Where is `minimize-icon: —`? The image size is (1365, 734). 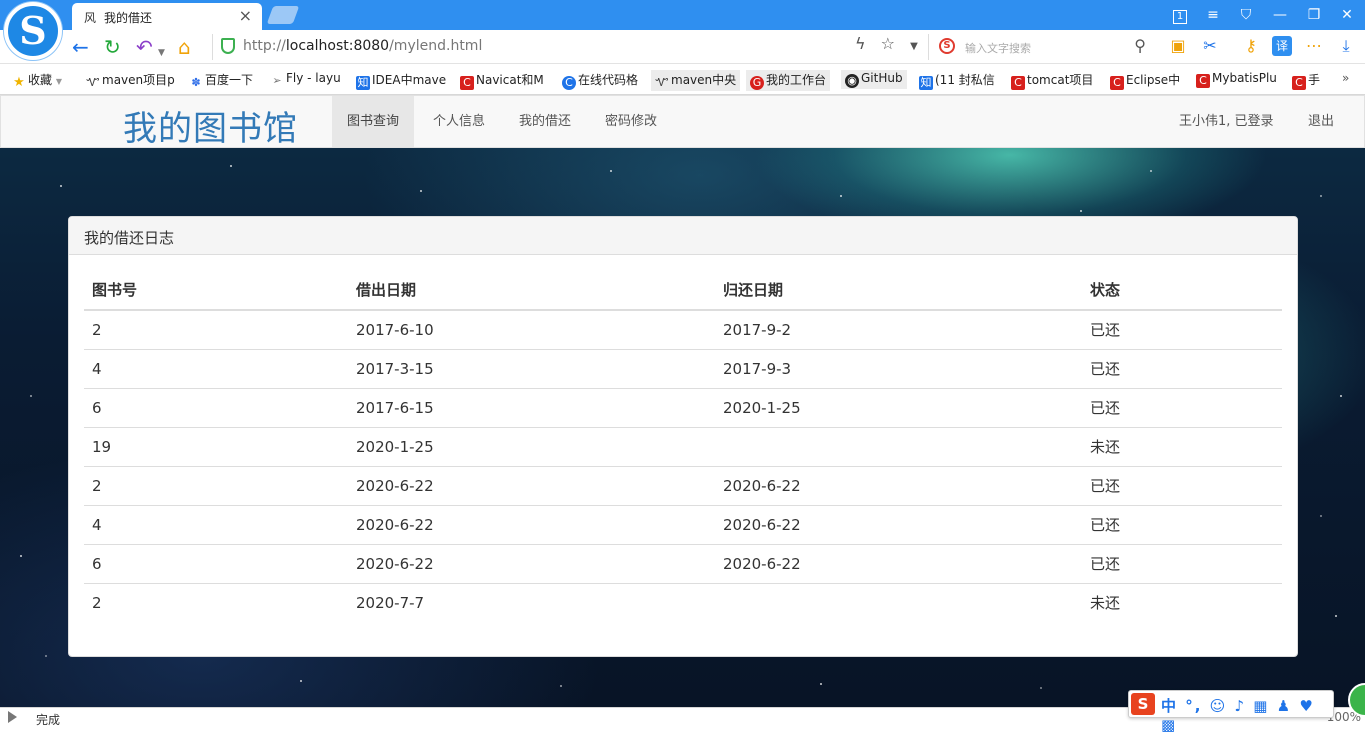
minimize-icon: — is located at coordinates (1280, 15).